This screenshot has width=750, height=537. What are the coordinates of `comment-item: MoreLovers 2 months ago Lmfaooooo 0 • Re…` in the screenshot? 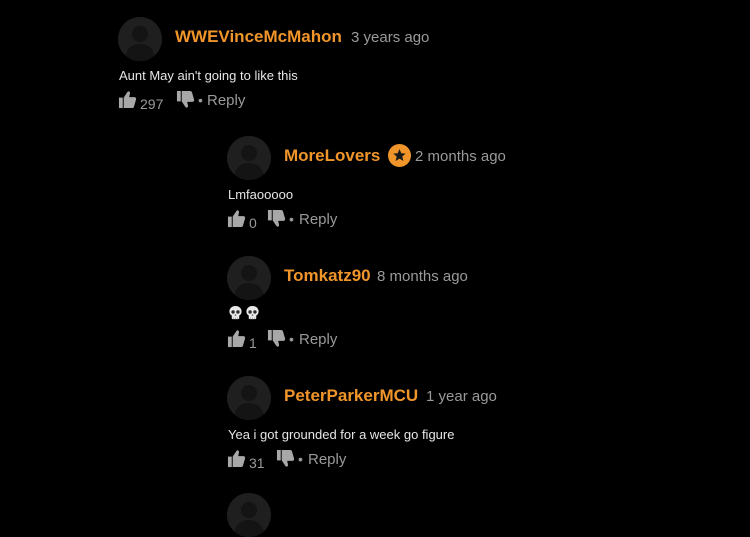 It's located at (437, 186).